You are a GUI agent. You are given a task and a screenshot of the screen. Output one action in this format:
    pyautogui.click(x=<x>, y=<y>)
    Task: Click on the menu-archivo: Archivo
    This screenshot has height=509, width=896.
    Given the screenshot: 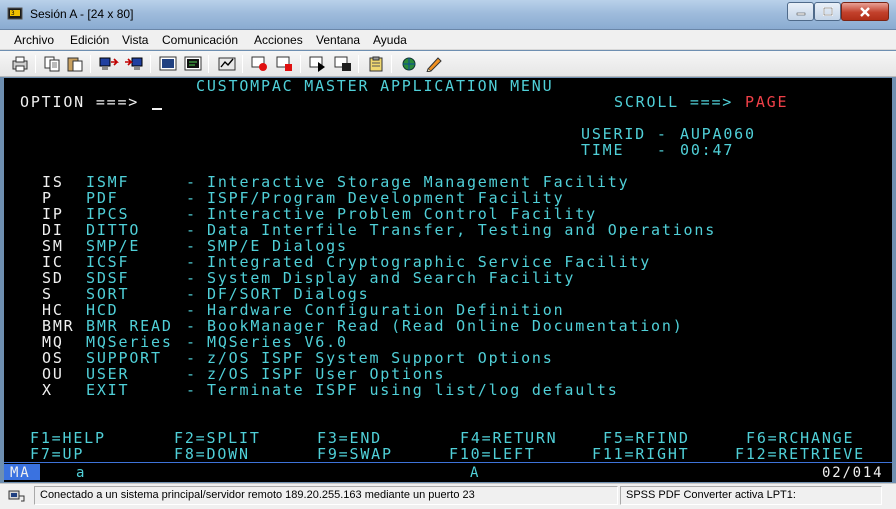 What is the action you would take?
    pyautogui.click(x=34, y=40)
    